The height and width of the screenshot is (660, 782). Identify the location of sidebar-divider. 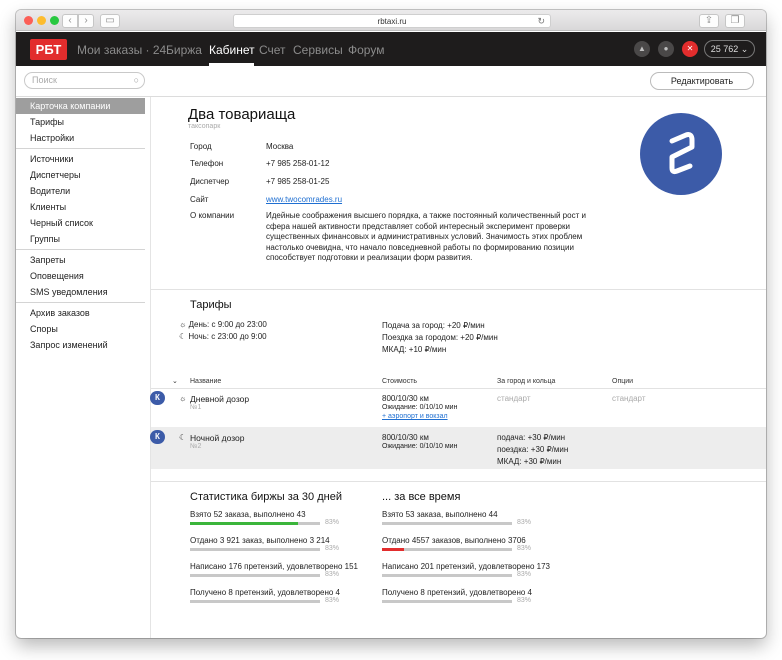
(80, 249).